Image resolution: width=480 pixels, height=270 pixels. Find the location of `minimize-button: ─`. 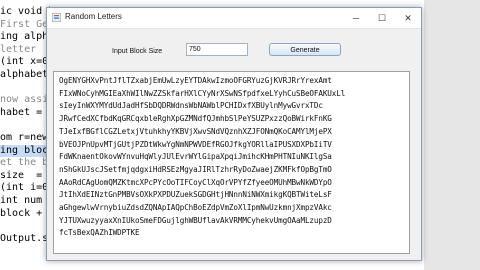

minimize-button: ─ is located at coordinates (356, 18).